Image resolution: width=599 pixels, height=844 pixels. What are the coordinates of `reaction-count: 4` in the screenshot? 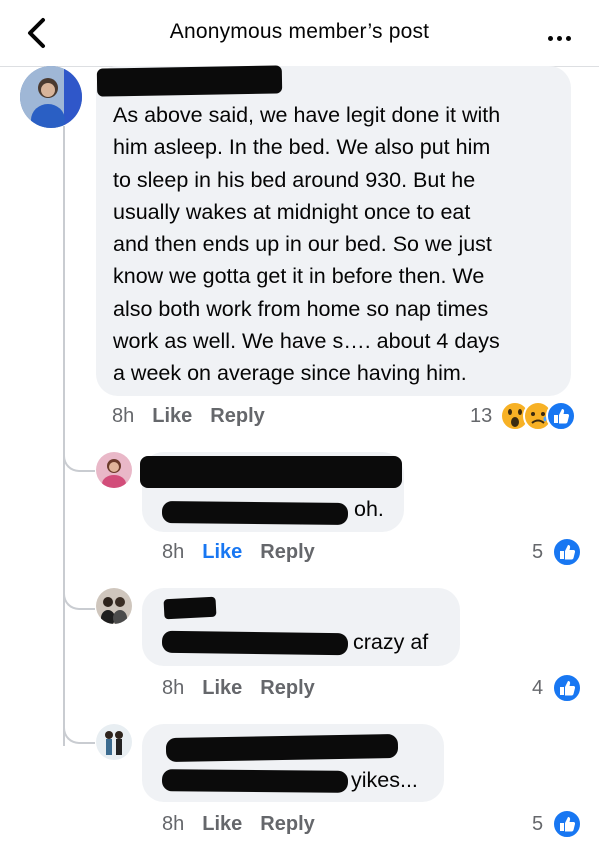 It's located at (537, 688).